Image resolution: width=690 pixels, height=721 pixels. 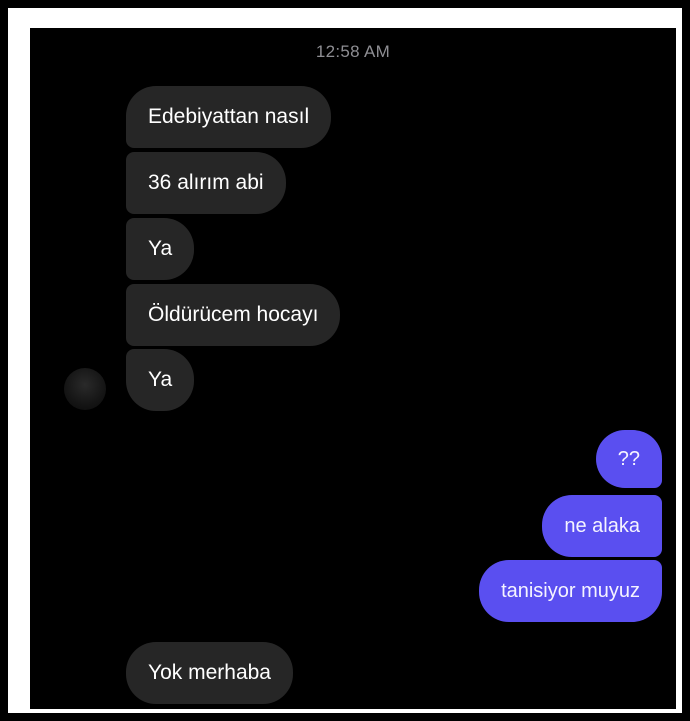 I want to click on message-timestamp: 12:58 AM, so click(x=353, y=51).